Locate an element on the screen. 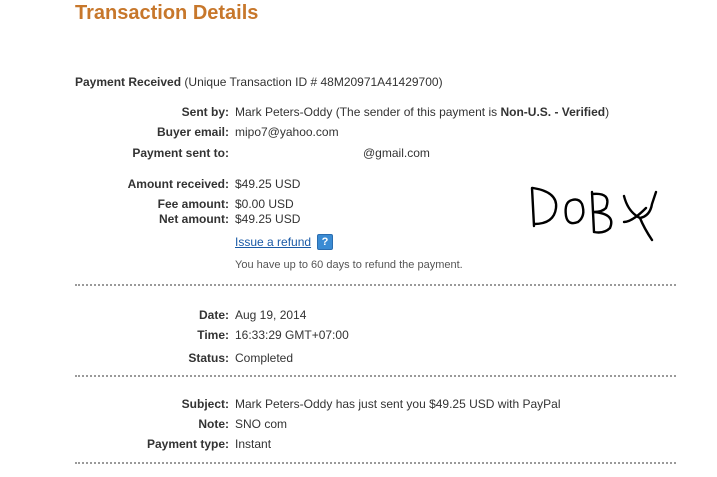  status-value: Completed is located at coordinates (264, 358).